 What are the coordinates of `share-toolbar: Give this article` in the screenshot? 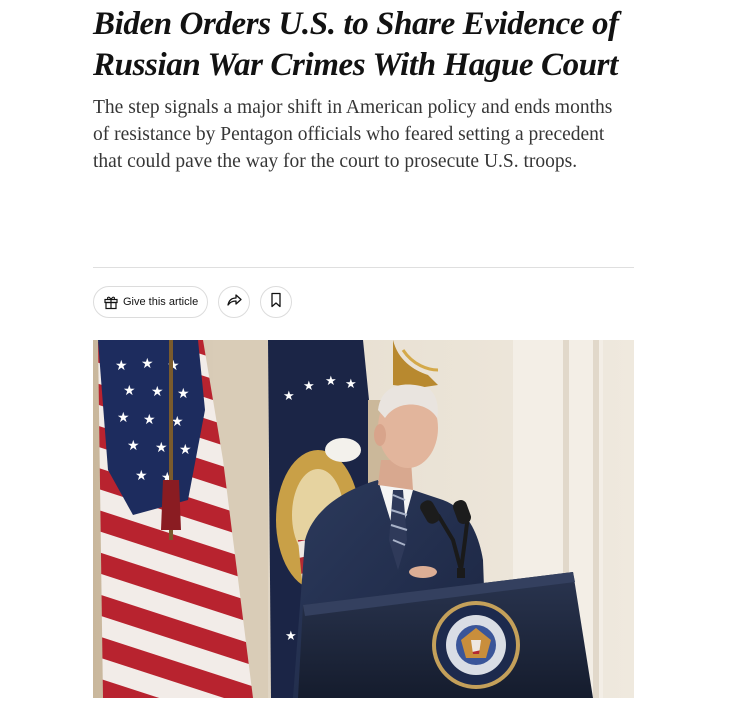 It's located at (193, 302).